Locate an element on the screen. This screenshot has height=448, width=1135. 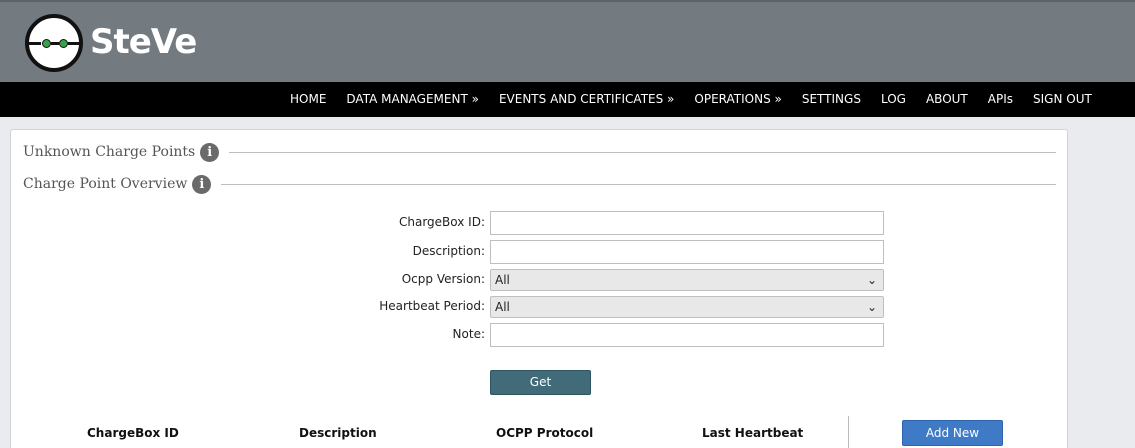
column-header-last-heartbeat: Last Heartbeat is located at coordinates (752, 433).